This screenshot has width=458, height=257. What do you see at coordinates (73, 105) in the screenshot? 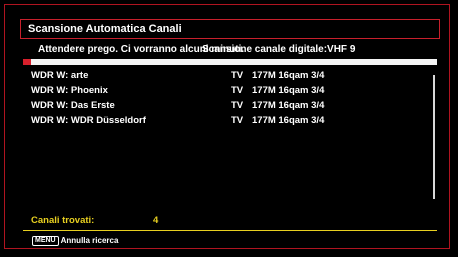
I see `channel-name: WDR W: Das Erste` at bounding box center [73, 105].